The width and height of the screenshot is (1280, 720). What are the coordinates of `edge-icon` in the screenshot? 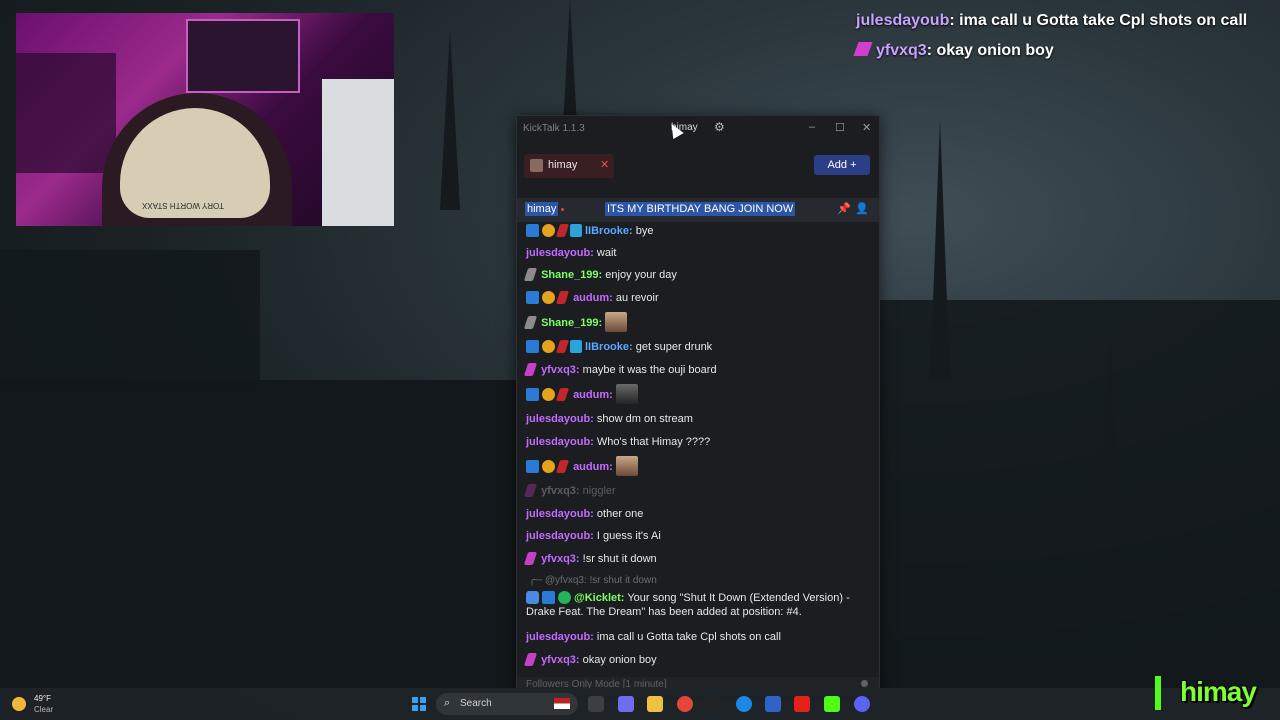 It's located at (744, 704).